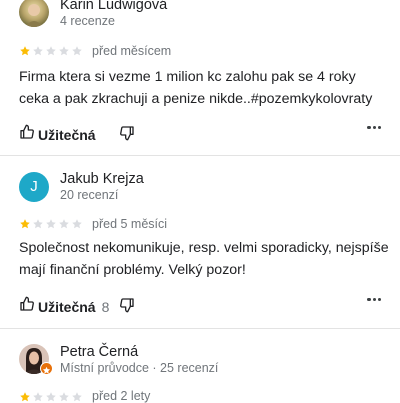  Describe the element at coordinates (46, 368) in the screenshot. I see `local-guide-star-icon` at that location.